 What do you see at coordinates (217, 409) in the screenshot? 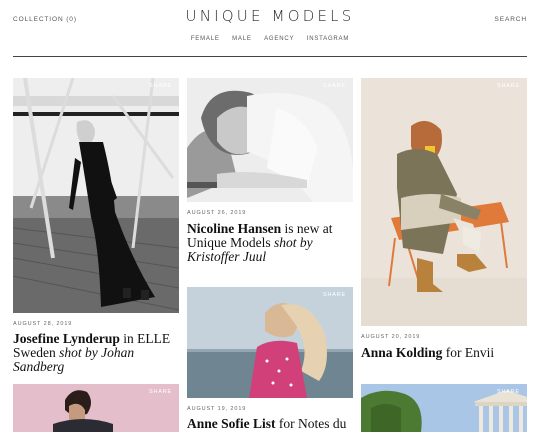
I see `post-date: AUGUST 19, 2019` at bounding box center [217, 409].